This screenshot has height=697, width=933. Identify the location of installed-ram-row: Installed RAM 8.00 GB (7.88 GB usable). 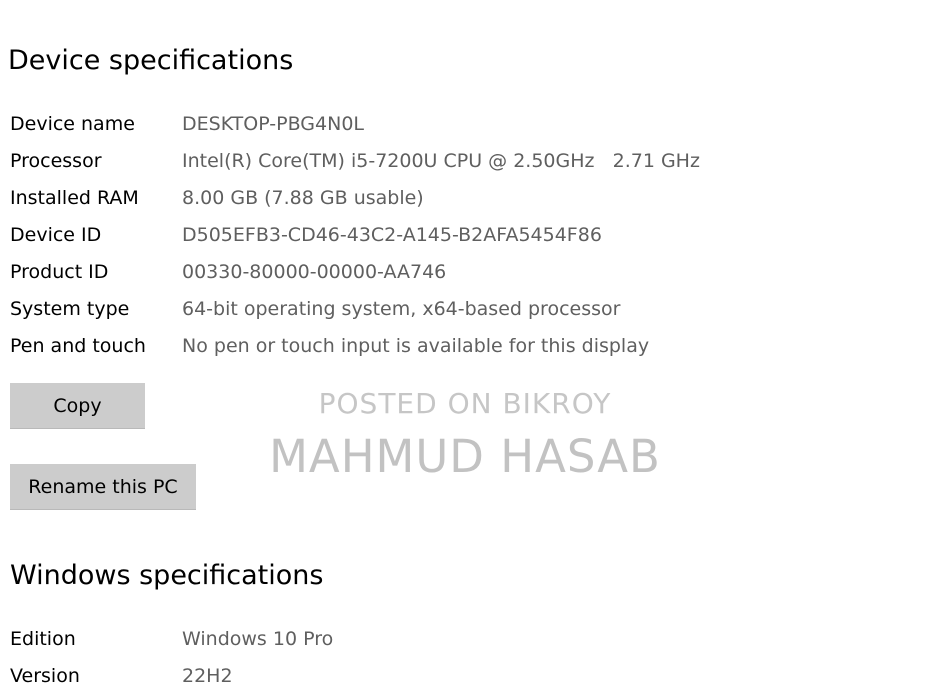
(460, 198).